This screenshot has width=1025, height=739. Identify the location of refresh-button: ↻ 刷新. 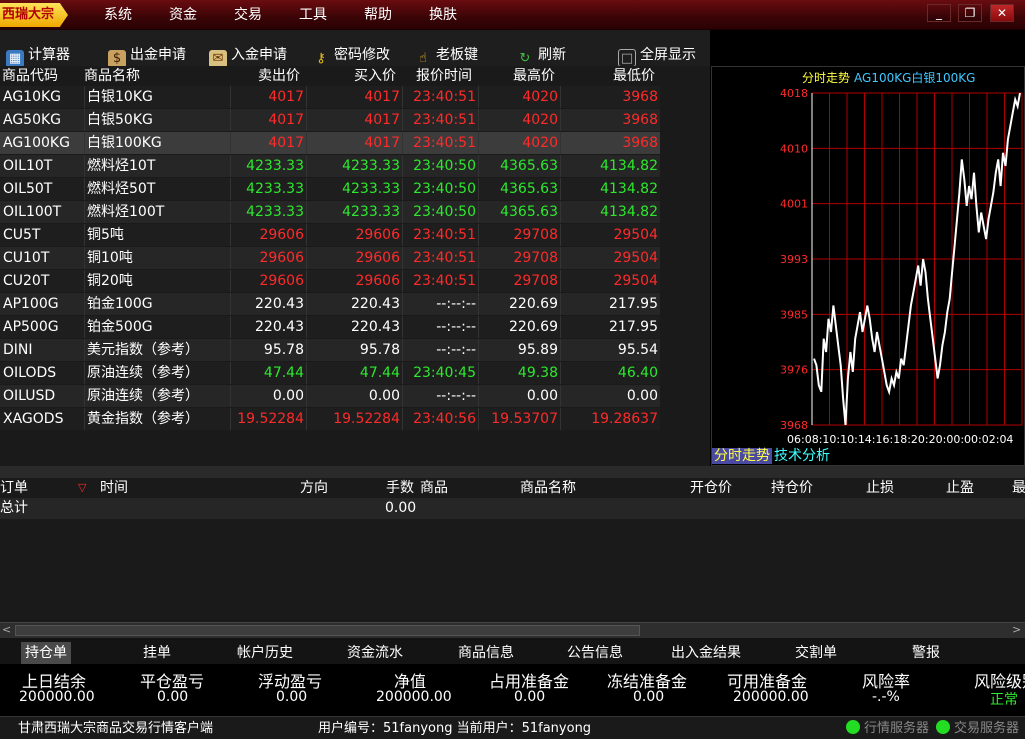
(541, 55).